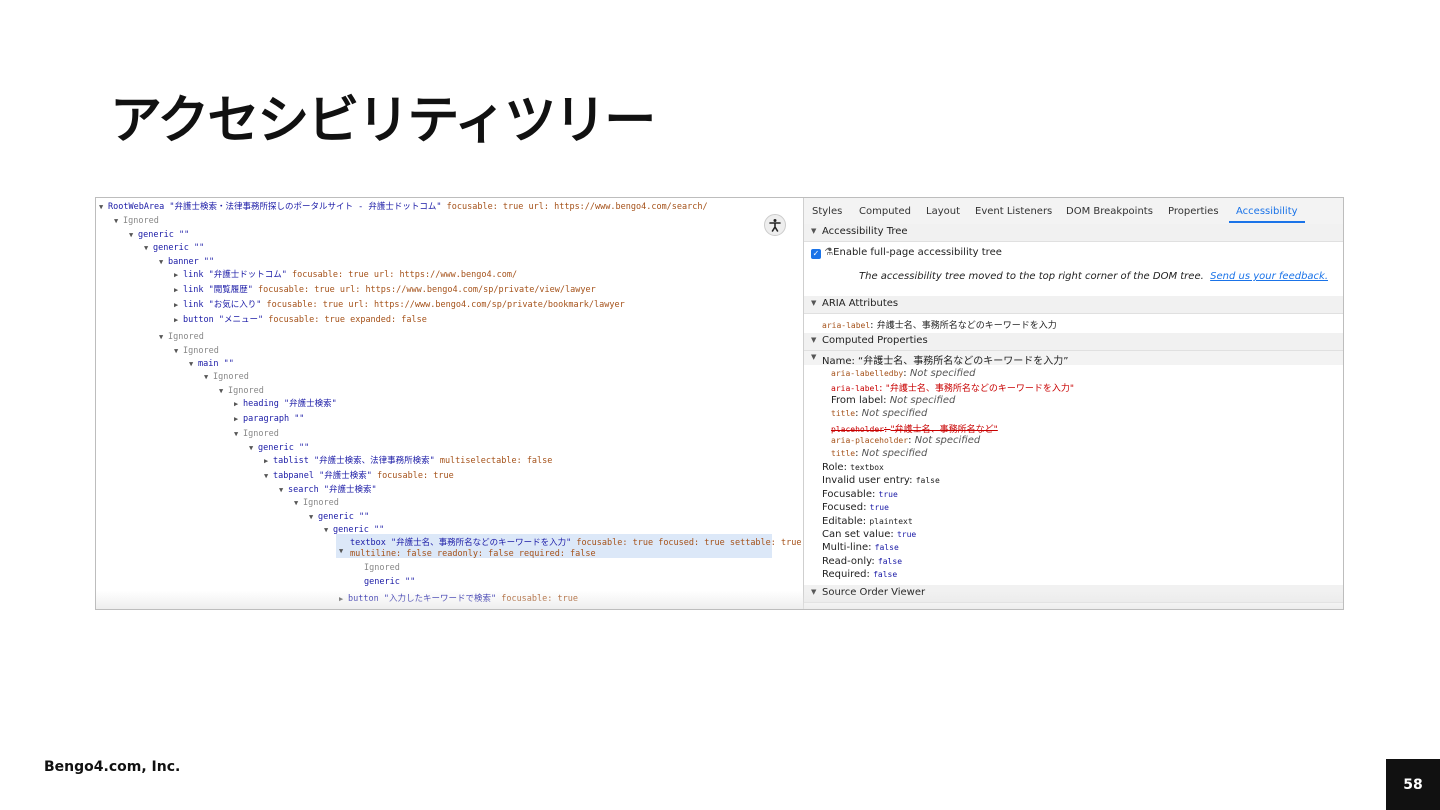  I want to click on accessibility-toggle-button, so click(775, 225).